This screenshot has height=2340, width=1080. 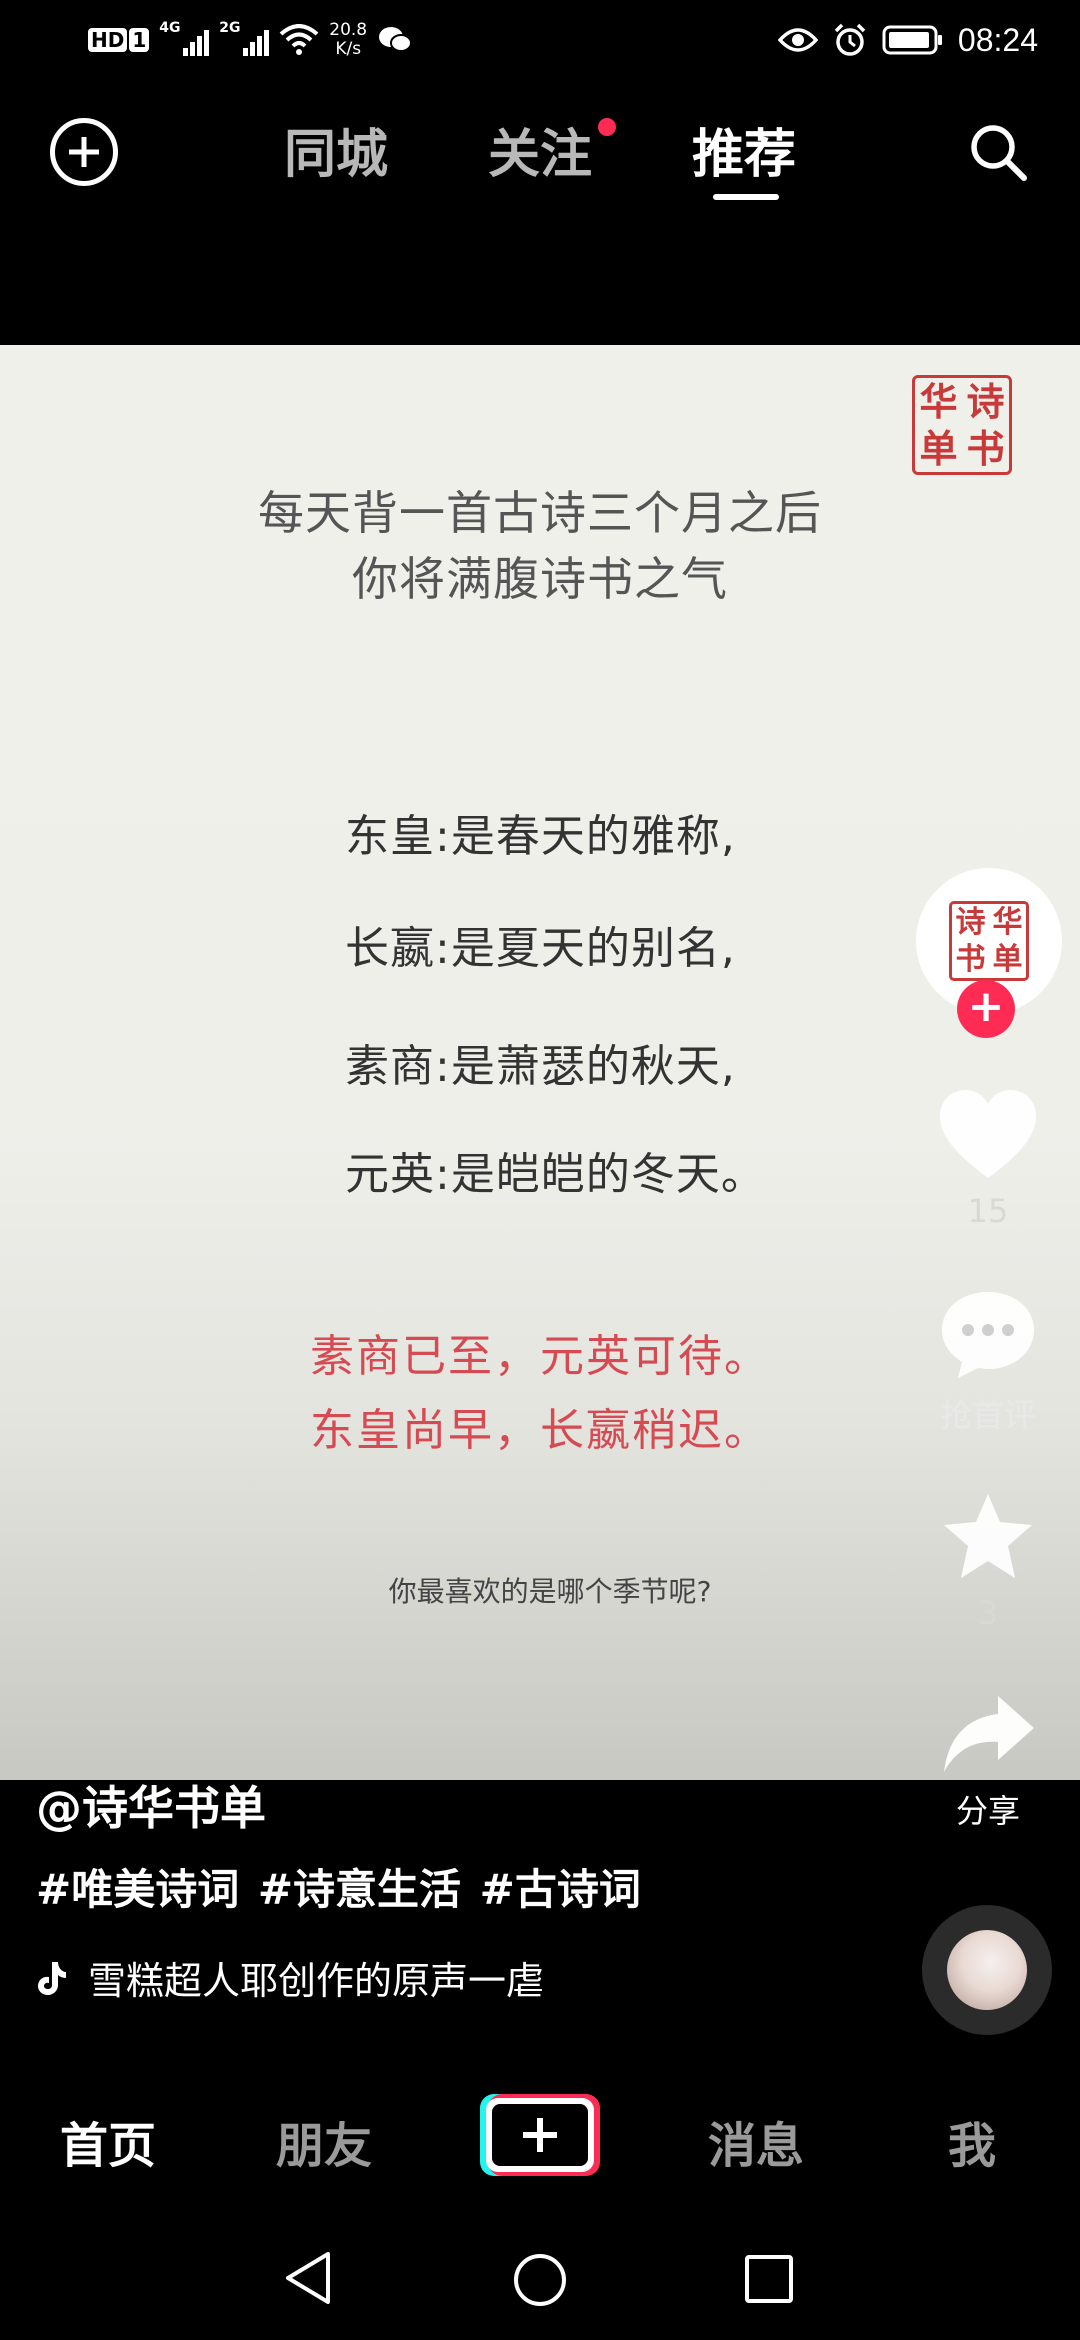 I want to click on search-icon, so click(x=998, y=152).